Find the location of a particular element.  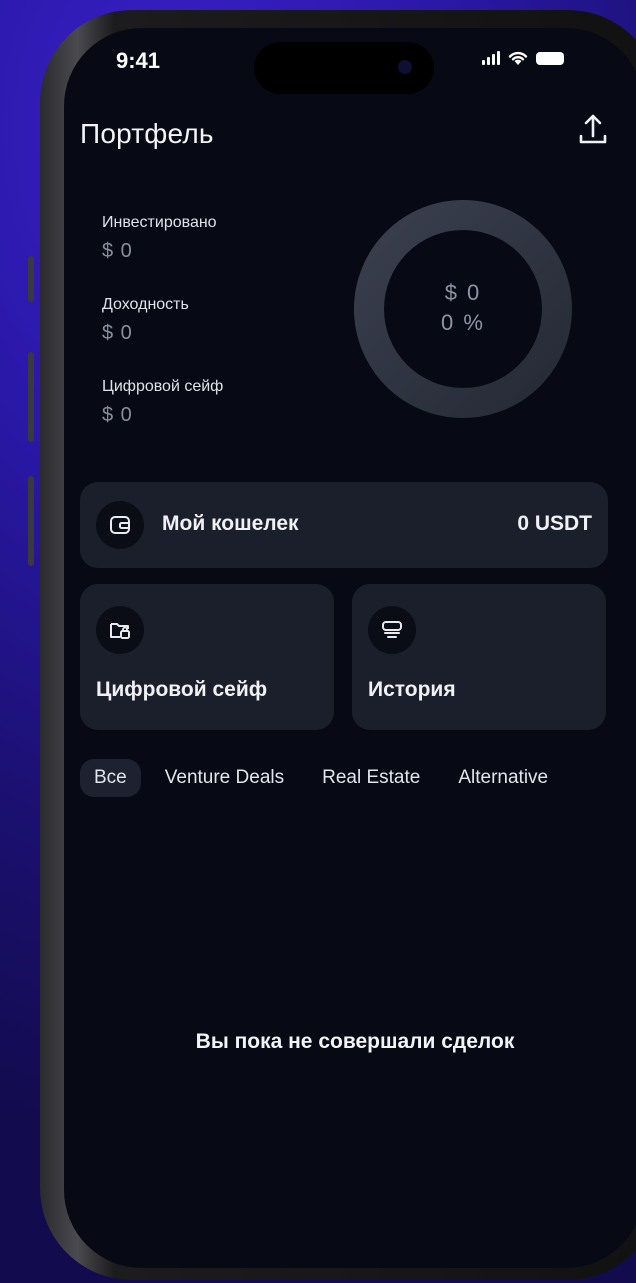

tab-all: Все is located at coordinates (110, 778).